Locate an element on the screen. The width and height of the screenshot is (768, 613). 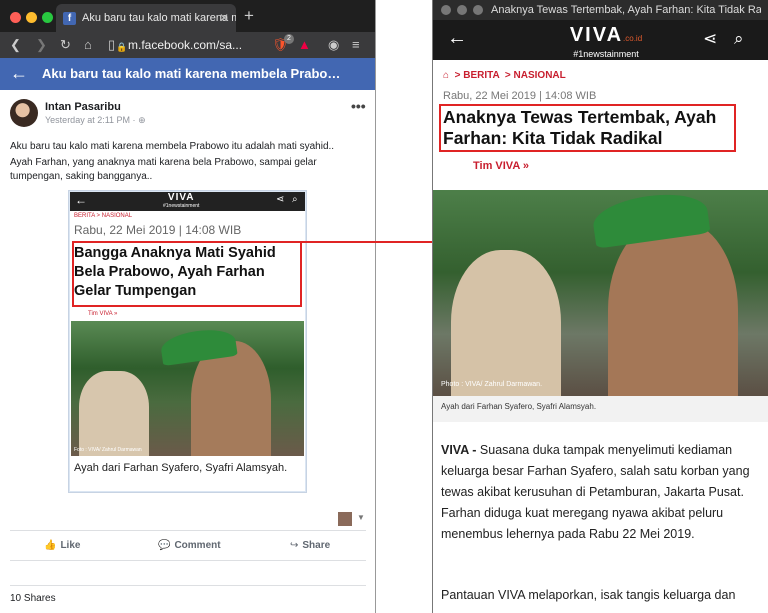
share-button: ↪ Share is located at coordinates (310, 545).